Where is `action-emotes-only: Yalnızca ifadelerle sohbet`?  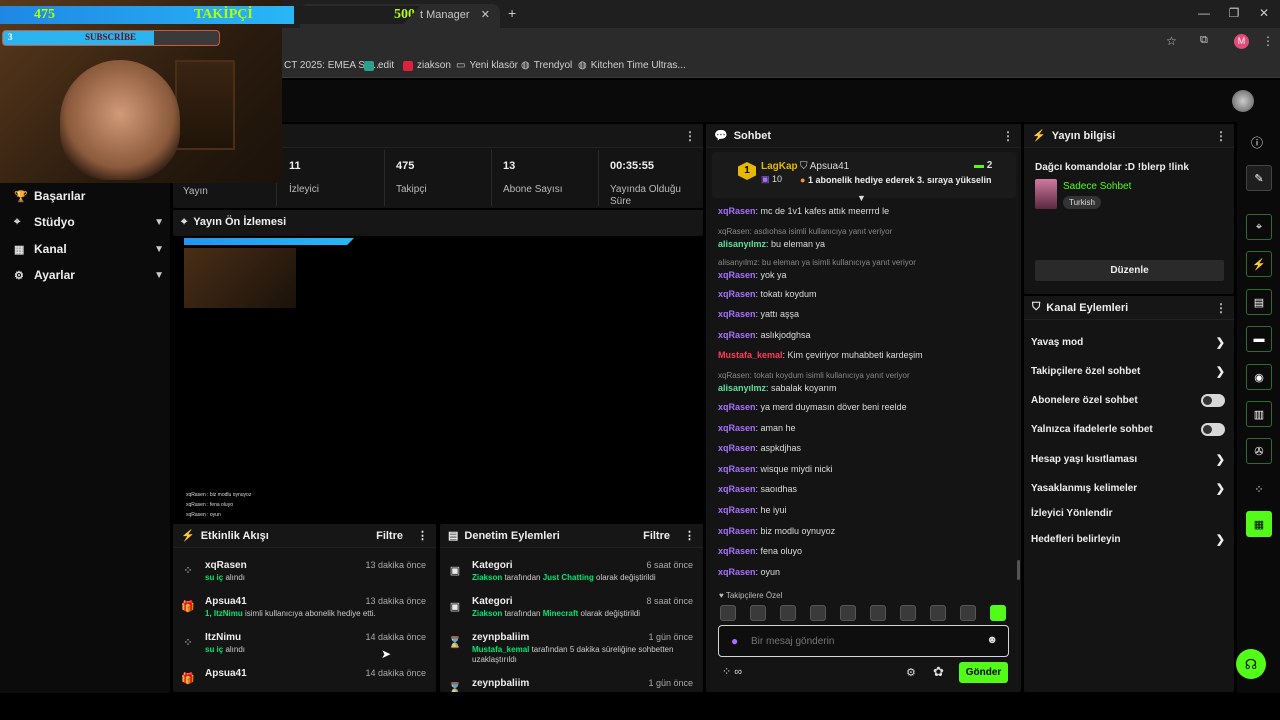
action-emotes-only: Yalnızca ifadelerle sohbet is located at coordinates (1128, 429).